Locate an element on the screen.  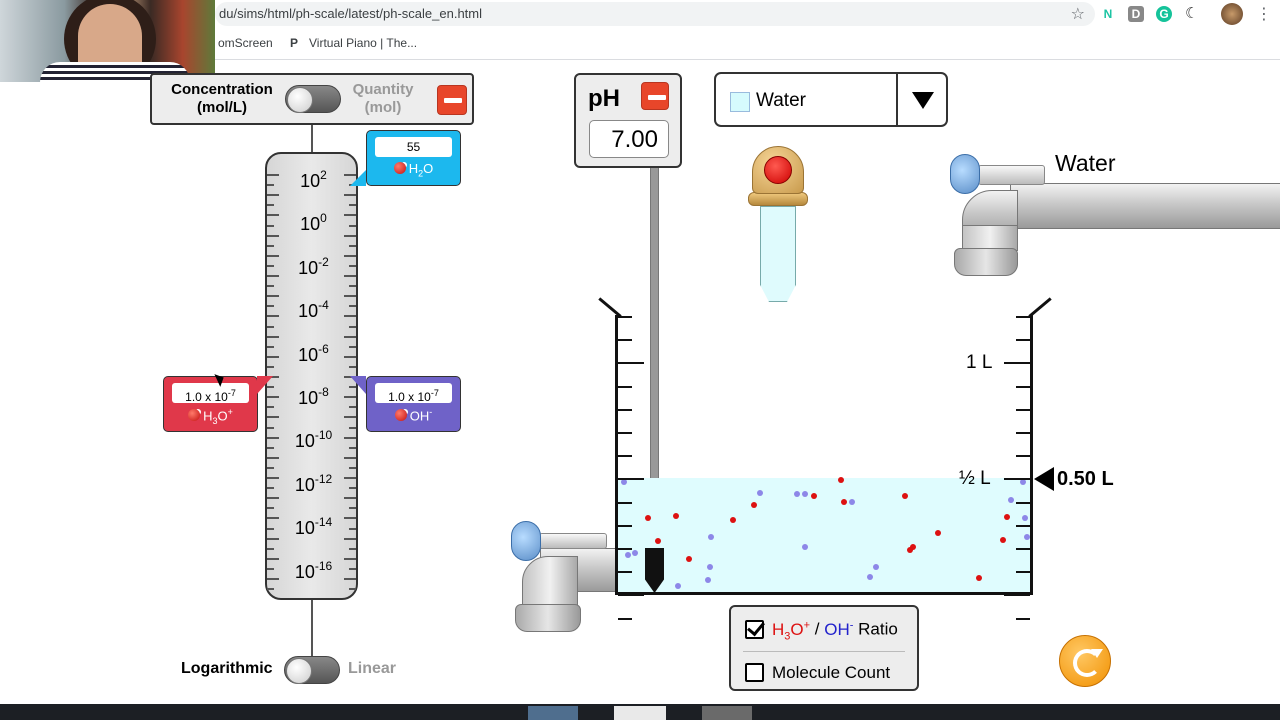
drain-faucet-handle is located at coordinates (573, 541).